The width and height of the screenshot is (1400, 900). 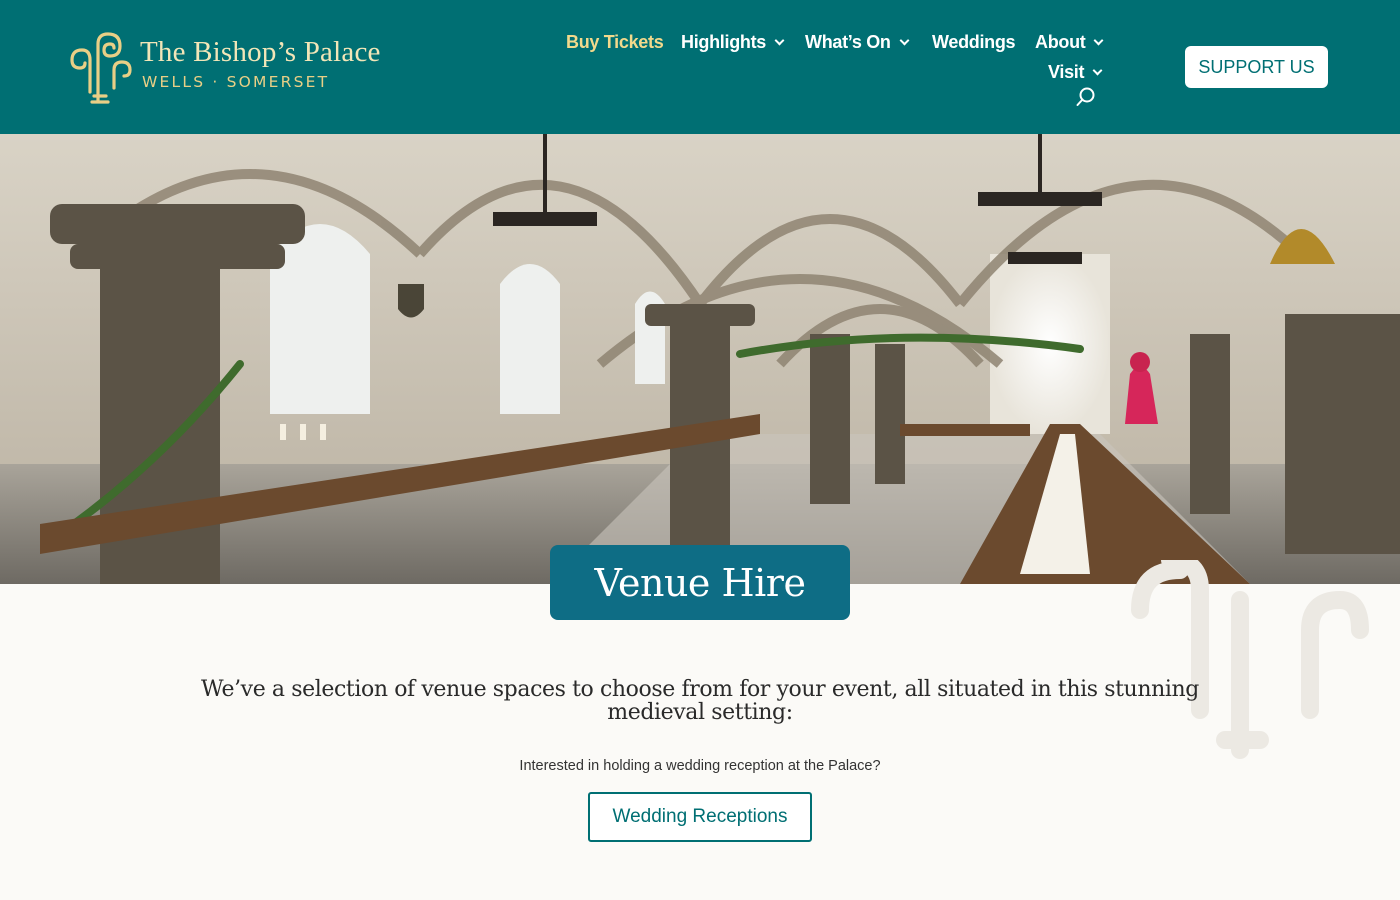 I want to click on nav-highlights: Highlights, so click(x=733, y=42).